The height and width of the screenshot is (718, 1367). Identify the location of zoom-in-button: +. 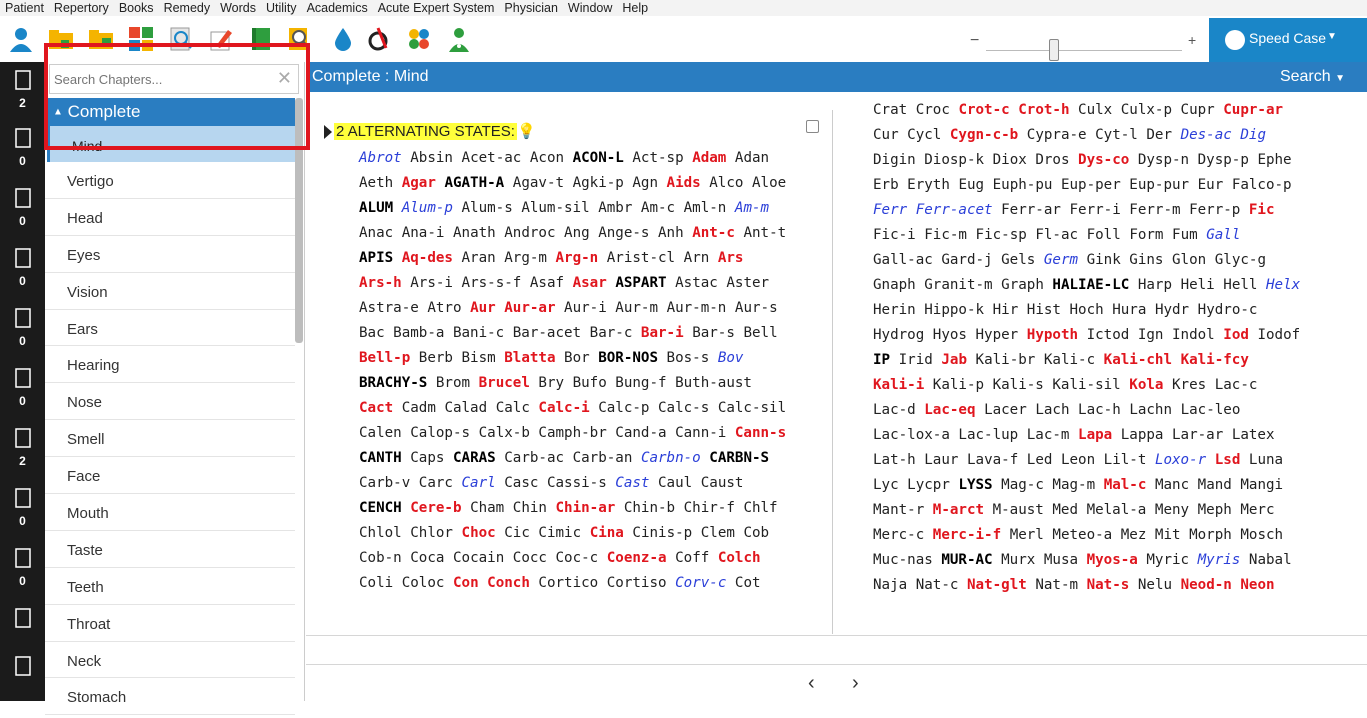
(1192, 40).